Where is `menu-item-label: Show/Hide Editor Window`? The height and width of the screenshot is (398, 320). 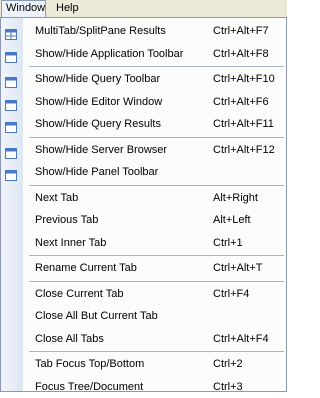
menu-item-label: Show/Hide Editor Window is located at coordinates (98, 102).